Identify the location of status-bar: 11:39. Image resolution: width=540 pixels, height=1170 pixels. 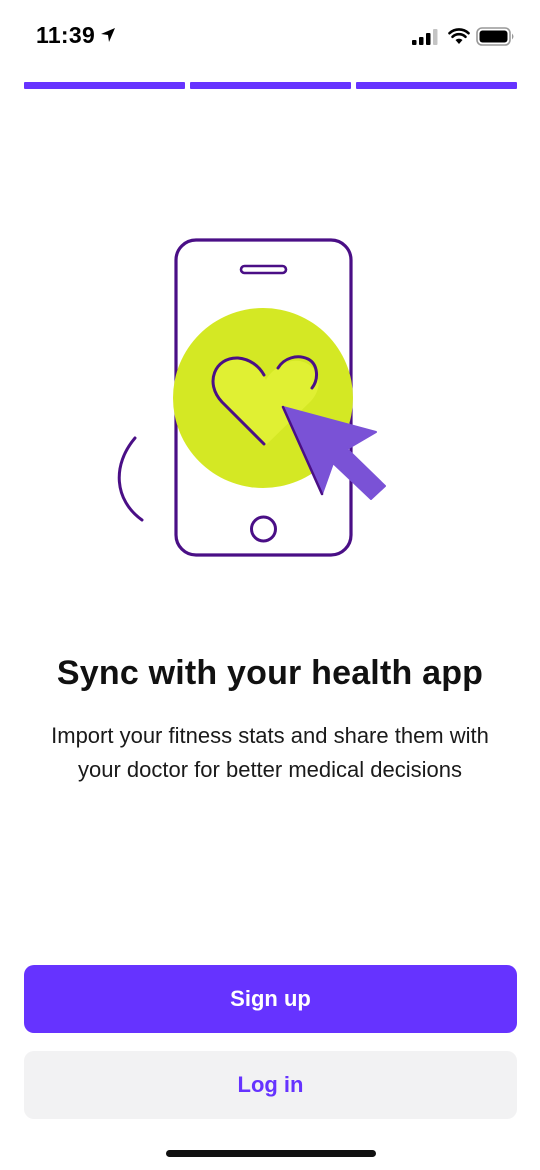
(270, 36).